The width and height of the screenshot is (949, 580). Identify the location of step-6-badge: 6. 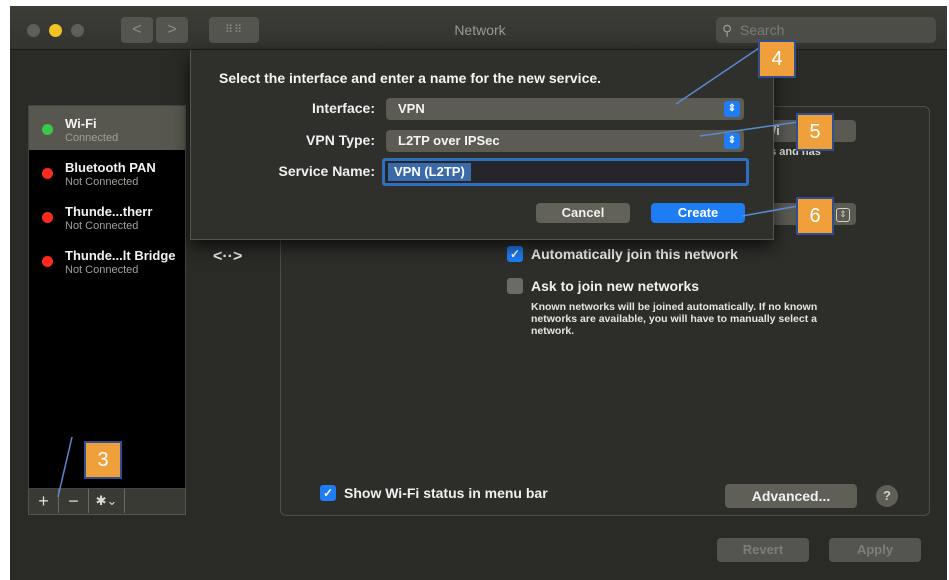
(815, 216).